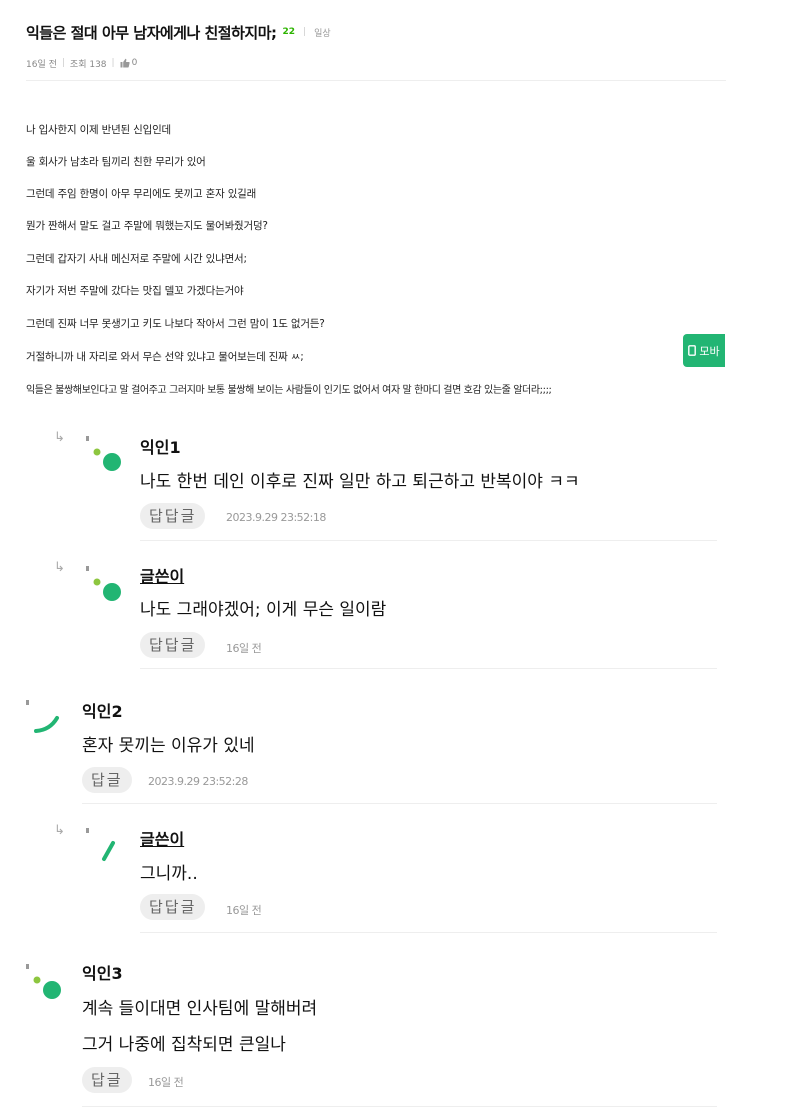  I want to click on comment-text: 그니까.., so click(169, 874).